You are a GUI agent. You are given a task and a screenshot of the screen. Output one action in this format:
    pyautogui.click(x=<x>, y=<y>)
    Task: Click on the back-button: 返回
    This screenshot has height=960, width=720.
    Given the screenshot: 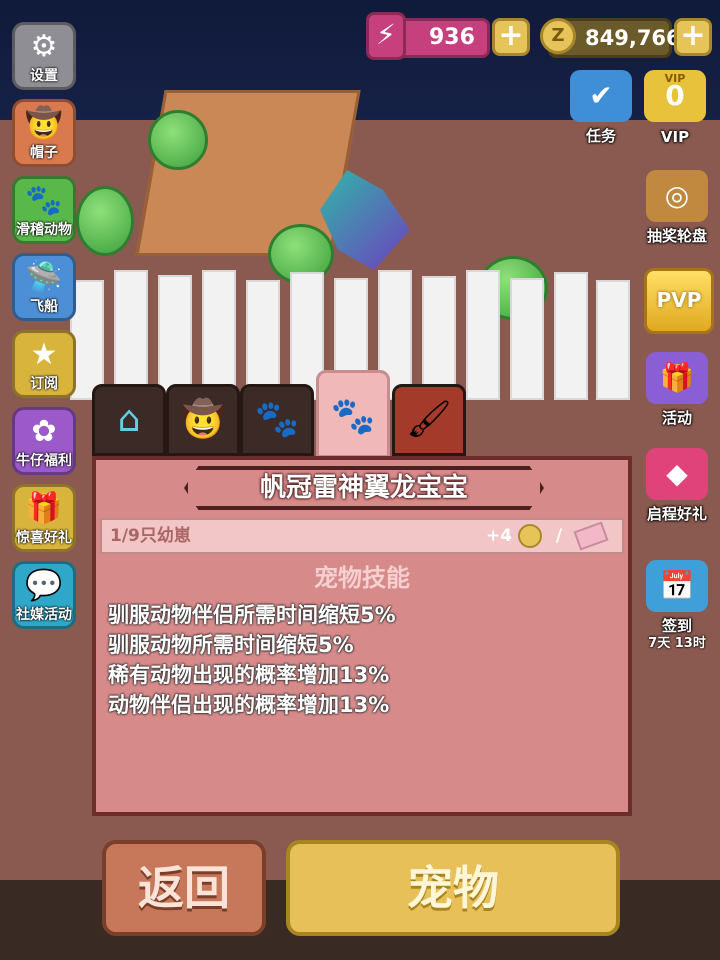 What is the action you would take?
    pyautogui.click(x=184, y=888)
    